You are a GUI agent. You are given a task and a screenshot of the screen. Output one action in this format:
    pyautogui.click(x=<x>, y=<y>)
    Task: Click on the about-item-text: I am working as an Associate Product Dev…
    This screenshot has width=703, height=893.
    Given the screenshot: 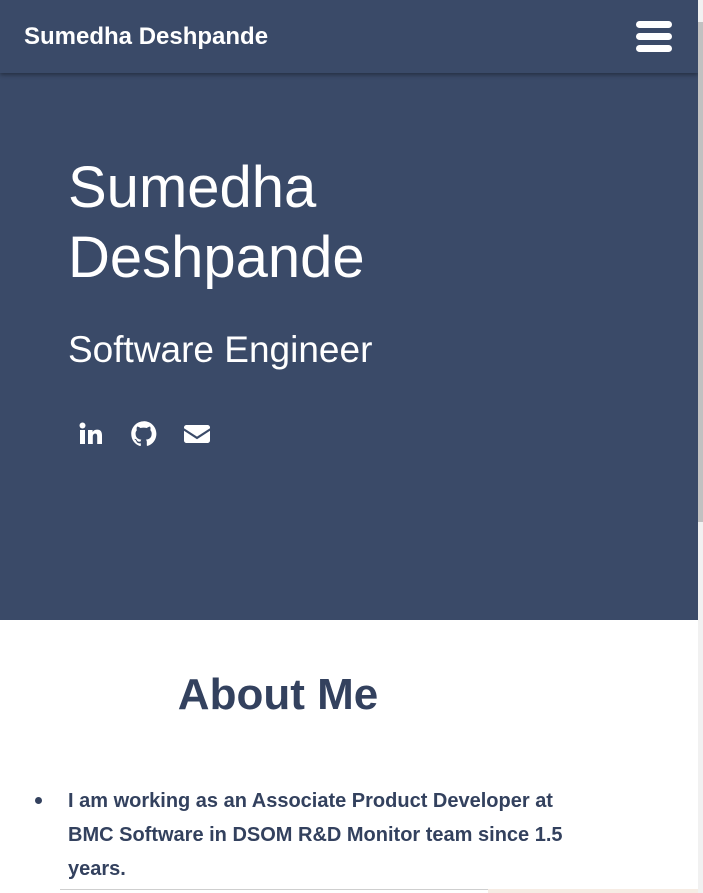 What is the action you would take?
    pyautogui.click(x=315, y=835)
    